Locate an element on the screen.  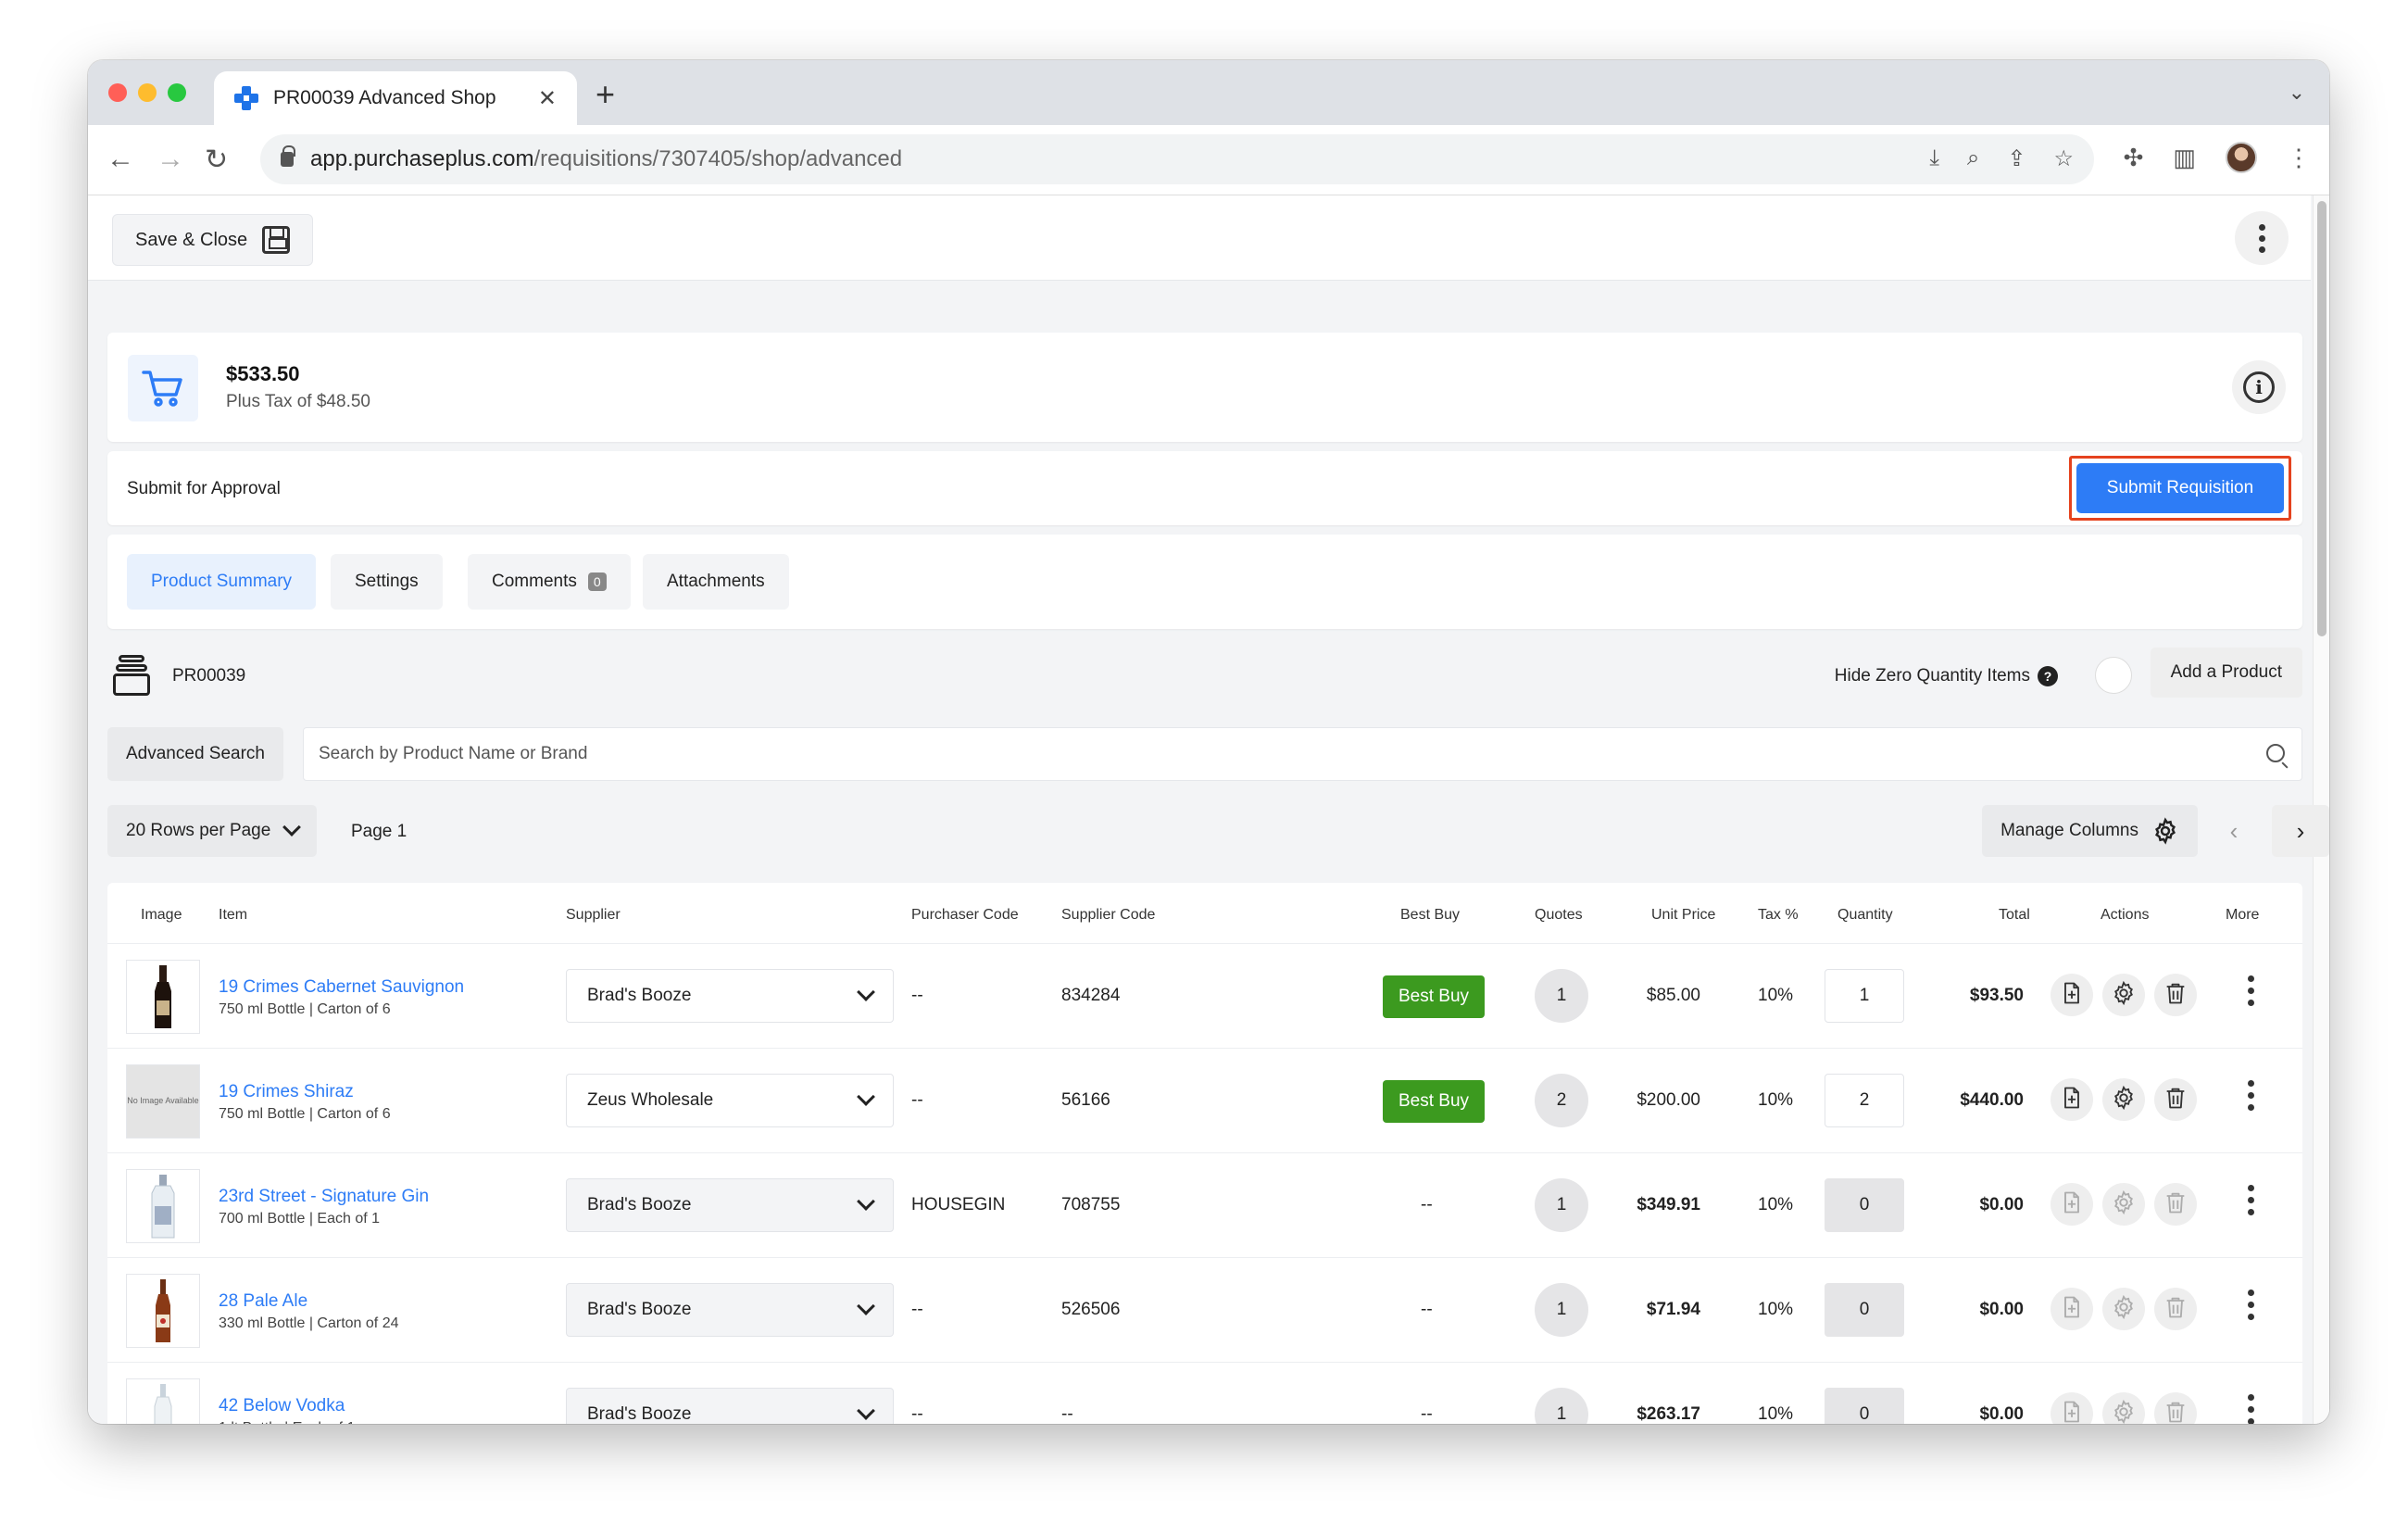
minimize-window-button is located at coordinates (147, 92).